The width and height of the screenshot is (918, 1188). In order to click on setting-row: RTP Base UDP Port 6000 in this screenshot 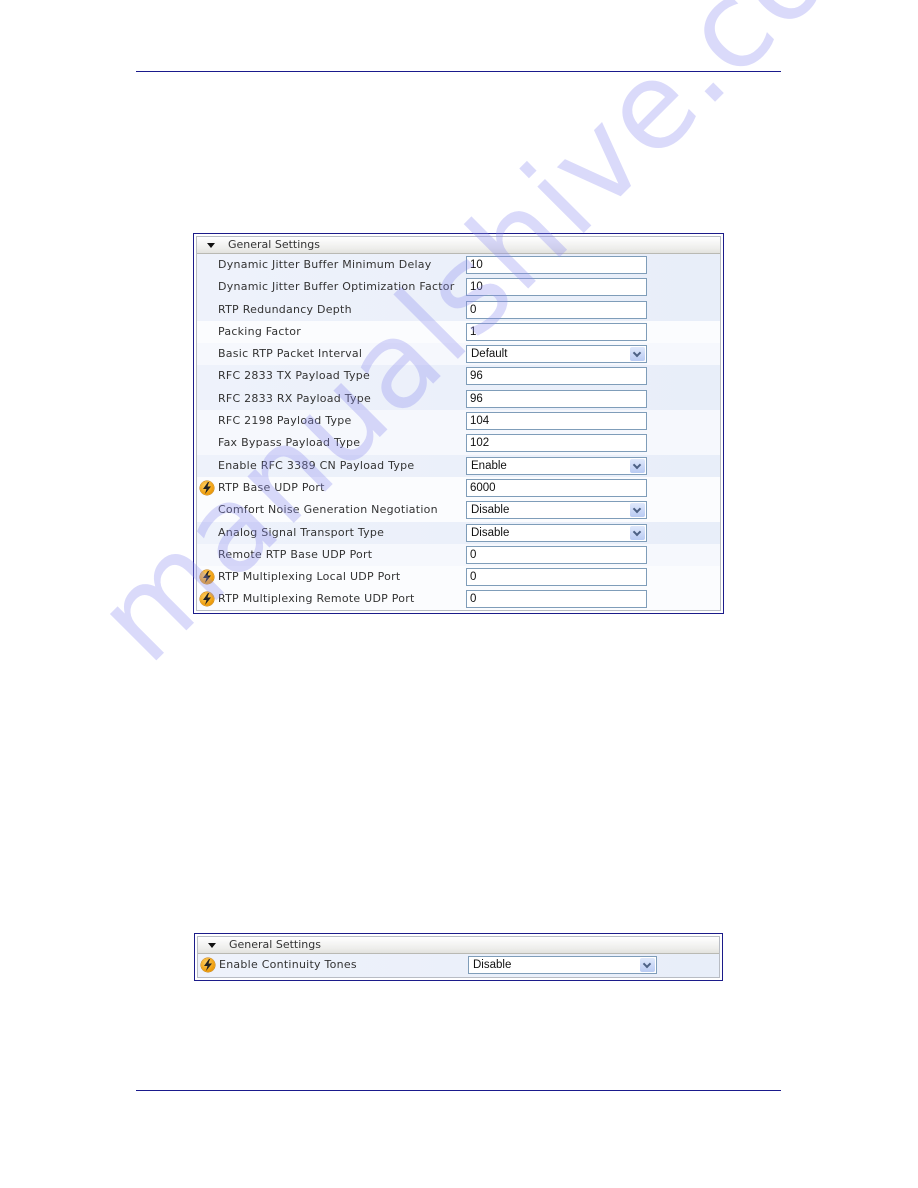, I will do `click(458, 488)`.